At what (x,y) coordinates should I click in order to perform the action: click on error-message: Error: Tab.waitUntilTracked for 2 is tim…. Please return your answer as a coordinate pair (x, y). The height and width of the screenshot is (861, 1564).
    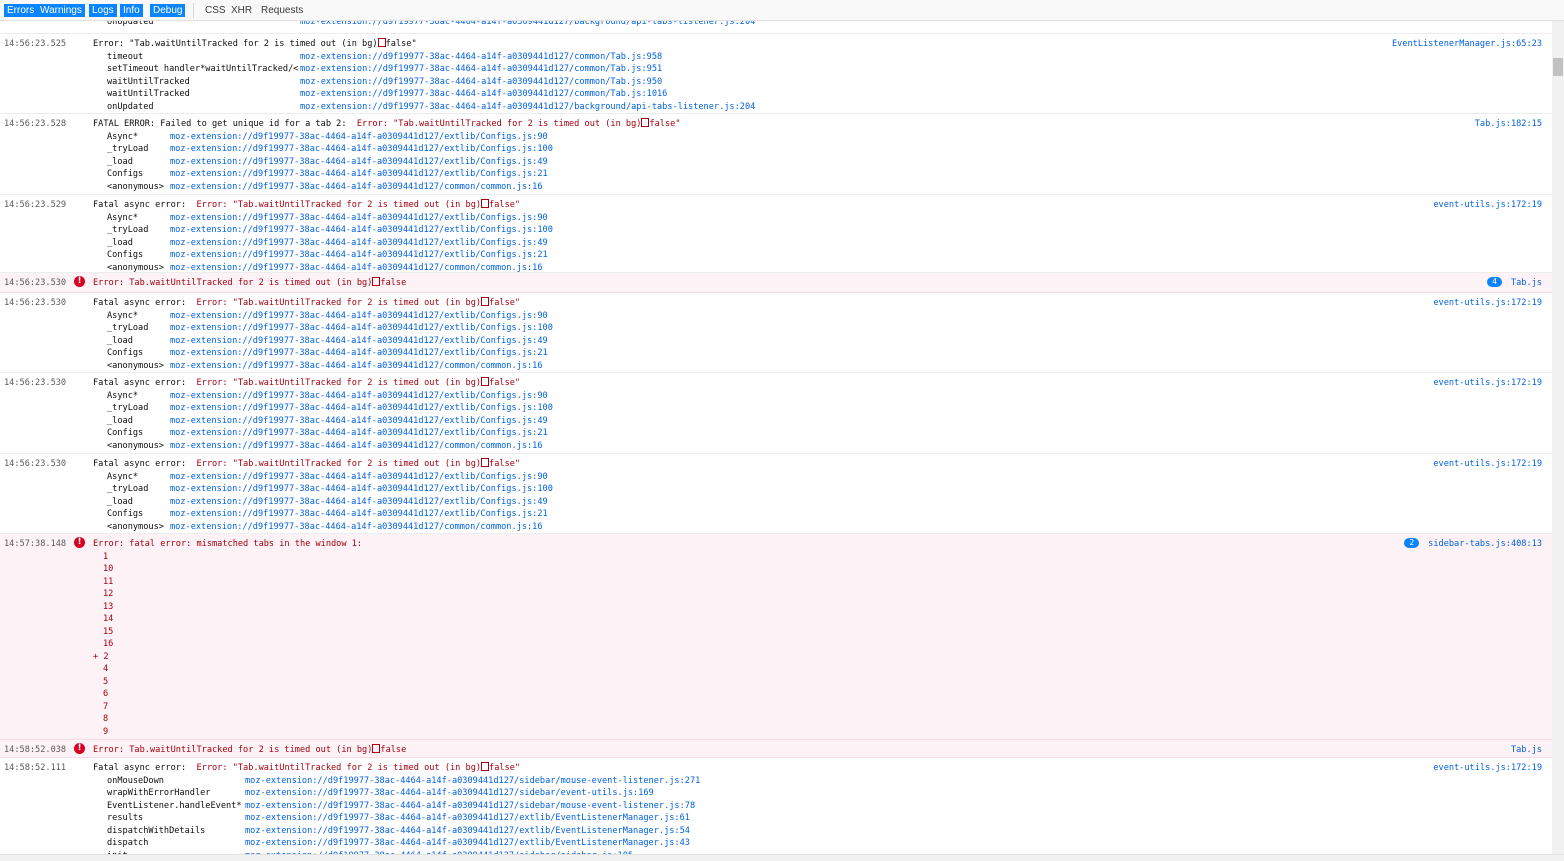
    Looking at the image, I should click on (233, 283).